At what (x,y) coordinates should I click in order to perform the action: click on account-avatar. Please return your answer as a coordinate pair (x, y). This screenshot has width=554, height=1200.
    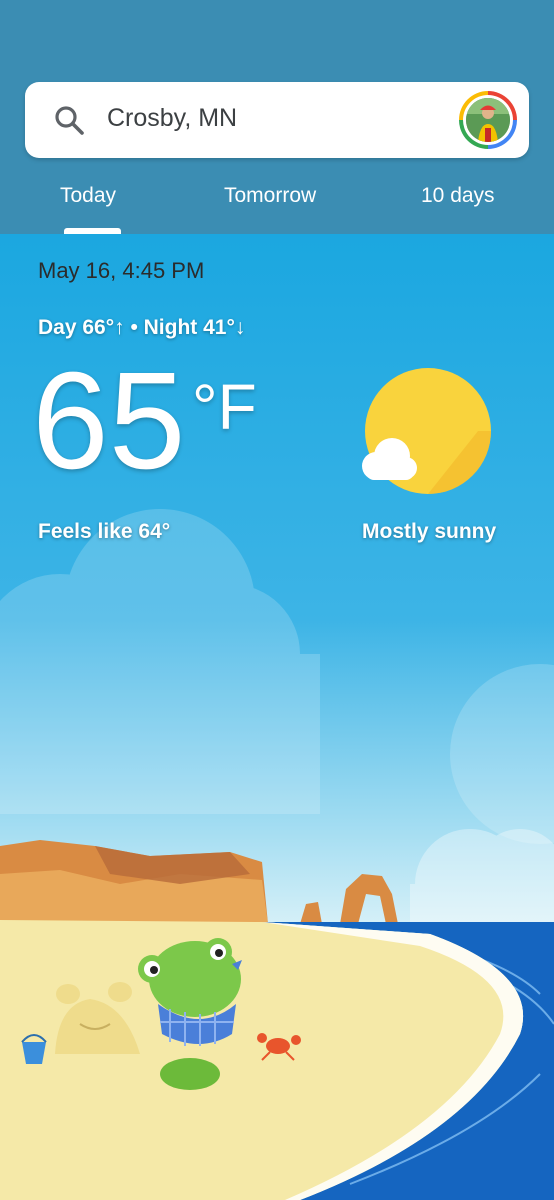
    Looking at the image, I should click on (488, 120).